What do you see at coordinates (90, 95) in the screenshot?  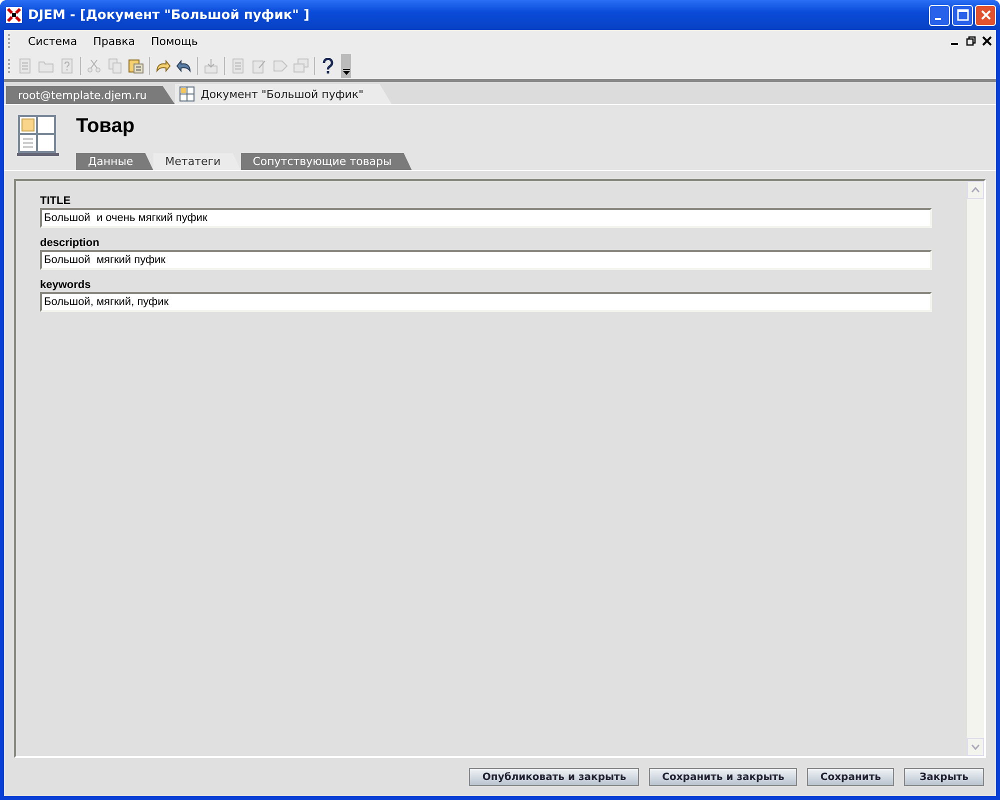 I see `document-tab: root@template.djem.ru` at bounding box center [90, 95].